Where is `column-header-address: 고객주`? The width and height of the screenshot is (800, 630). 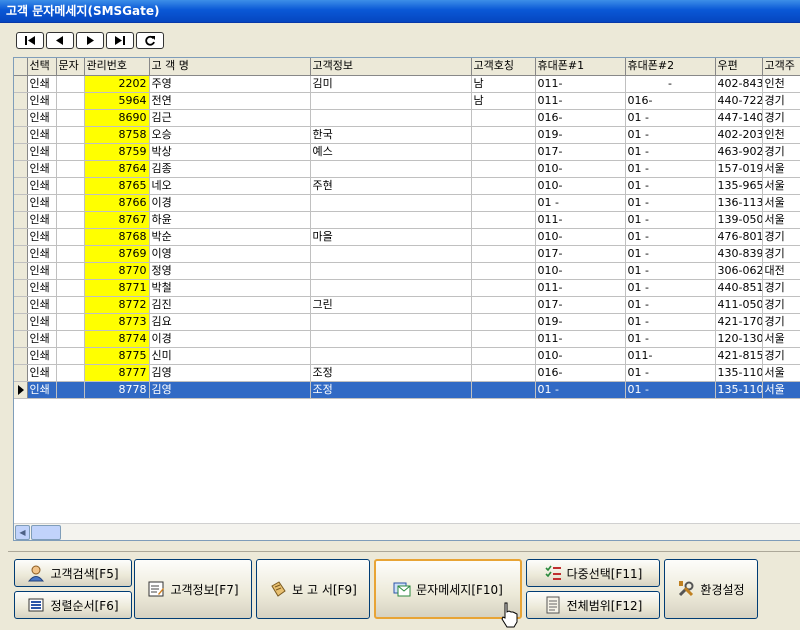
column-header-address: 고객주 is located at coordinates (781, 67).